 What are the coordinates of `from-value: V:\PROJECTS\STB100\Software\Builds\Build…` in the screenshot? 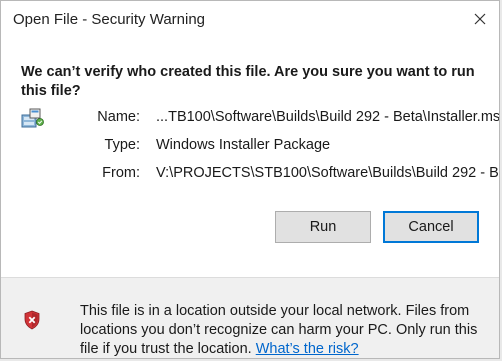 It's located at (328, 173).